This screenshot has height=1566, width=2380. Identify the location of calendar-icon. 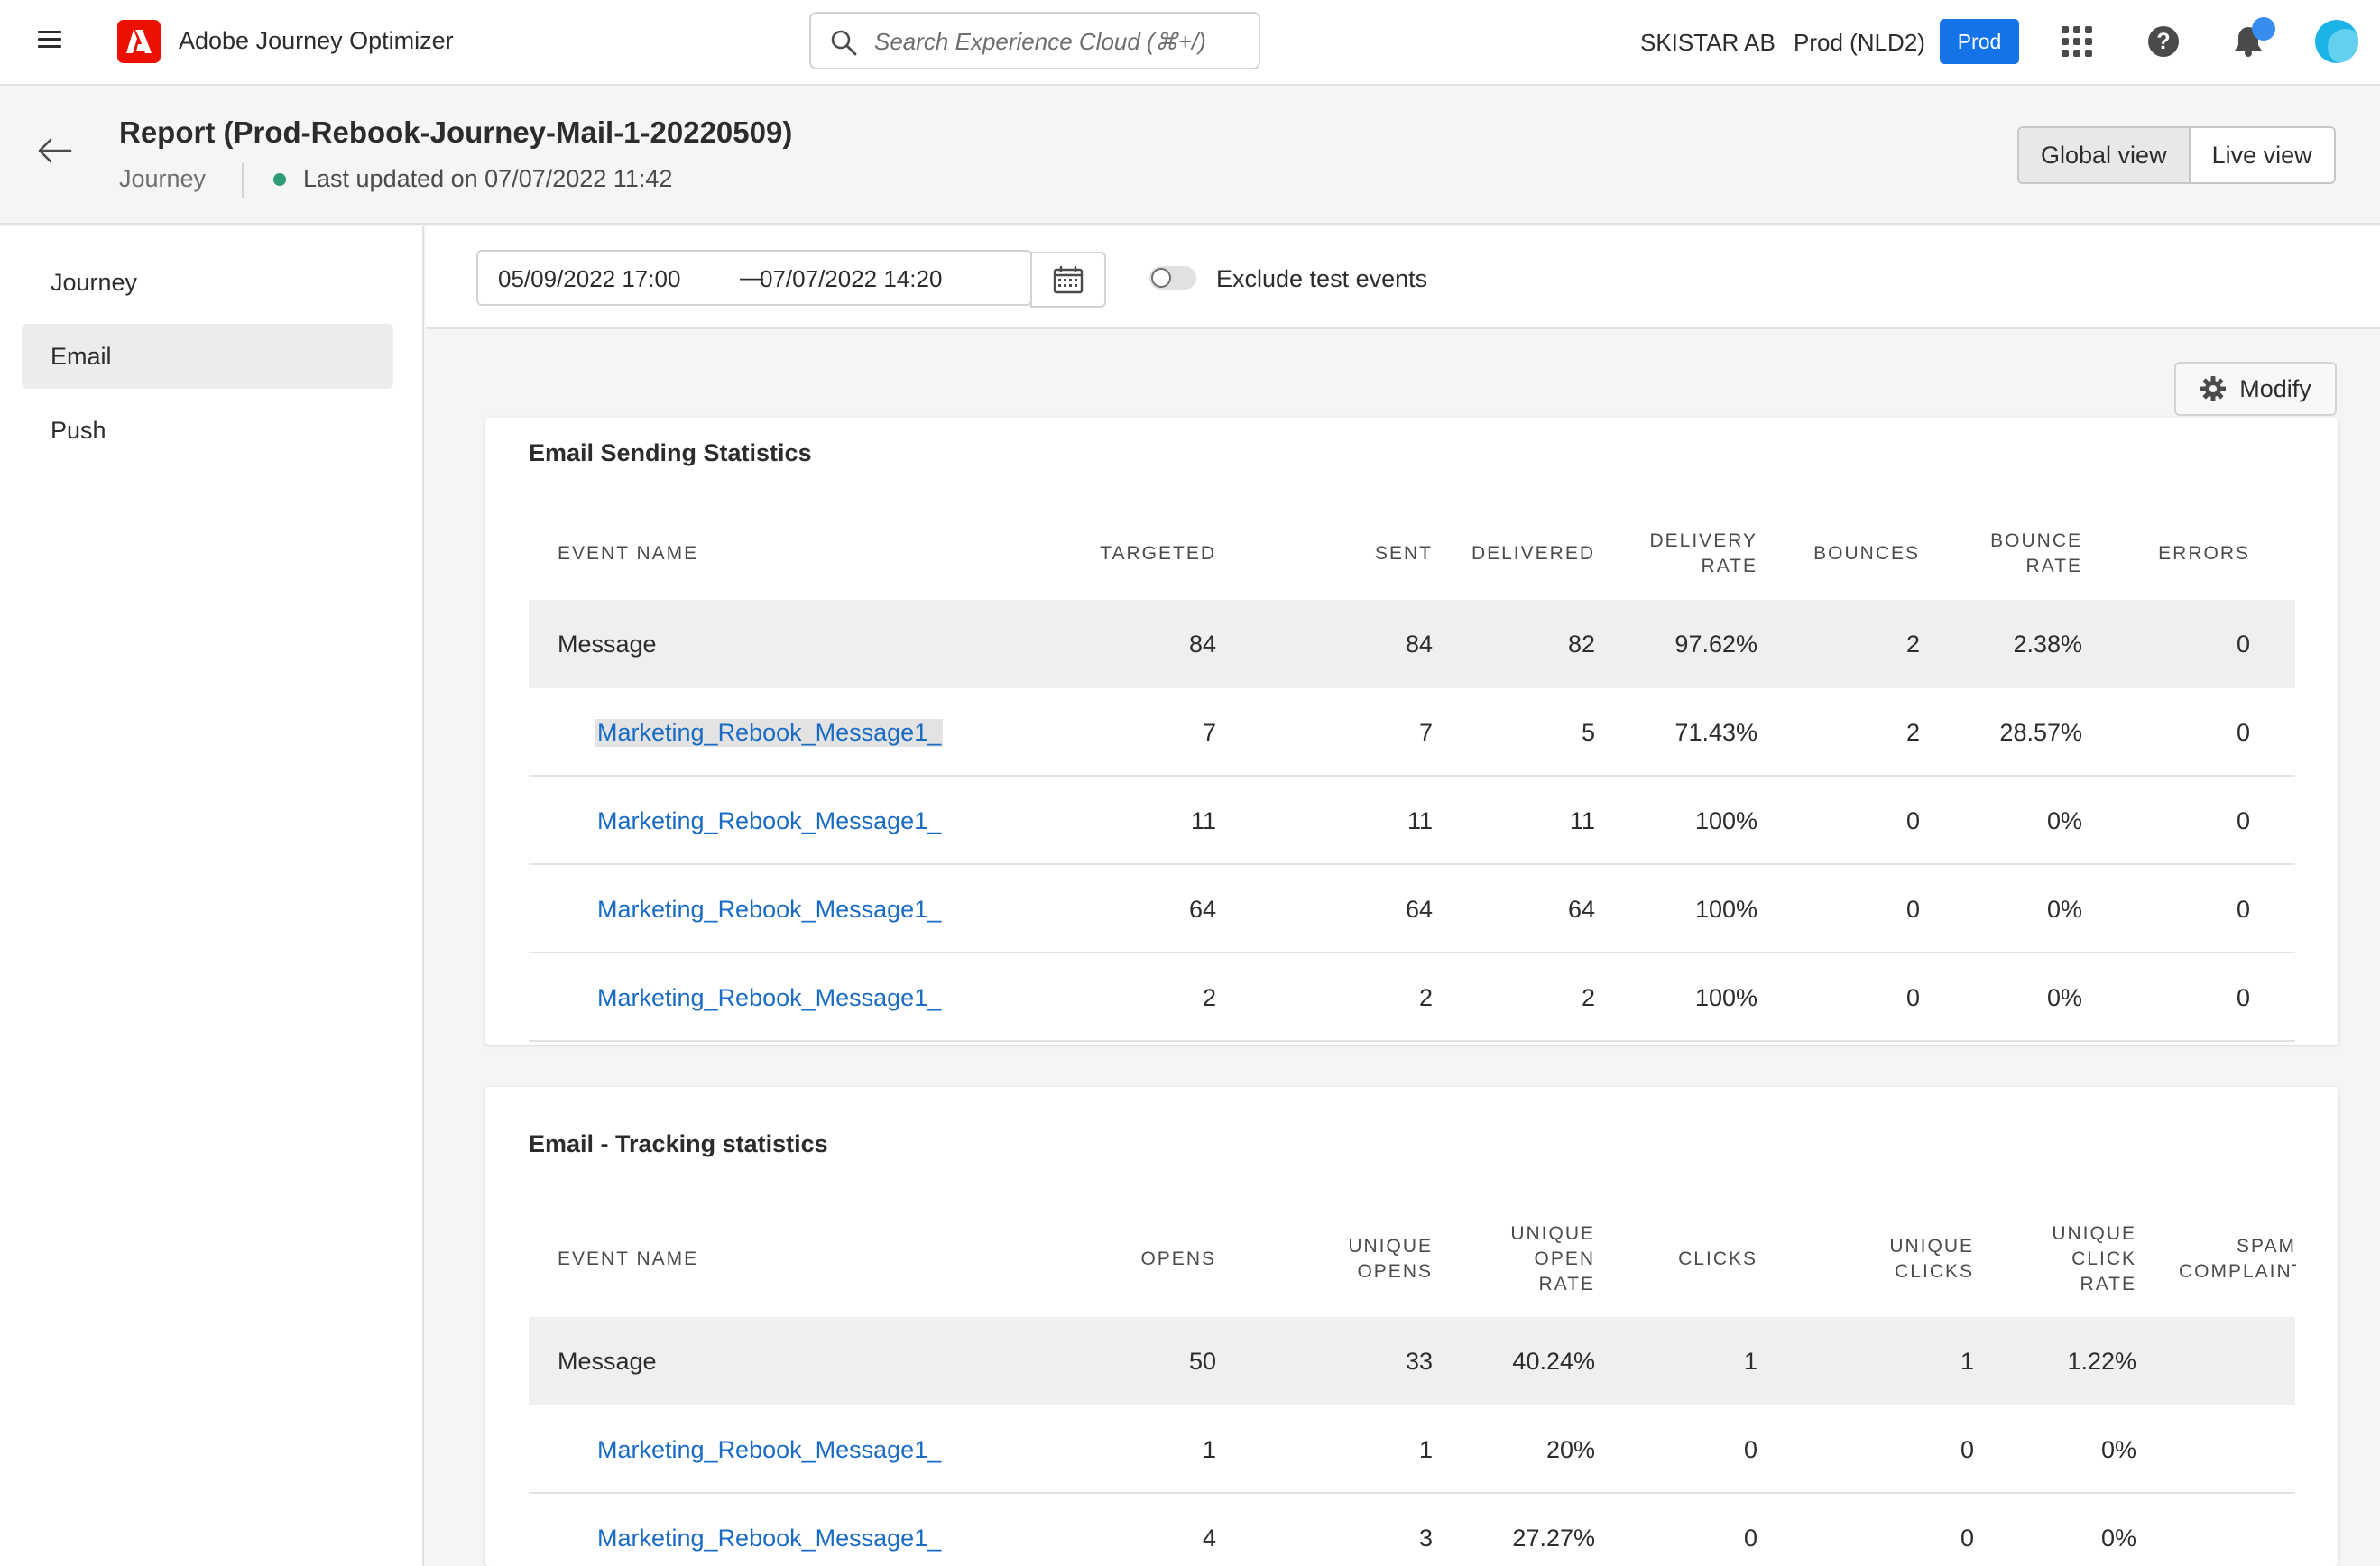
(1068, 280).